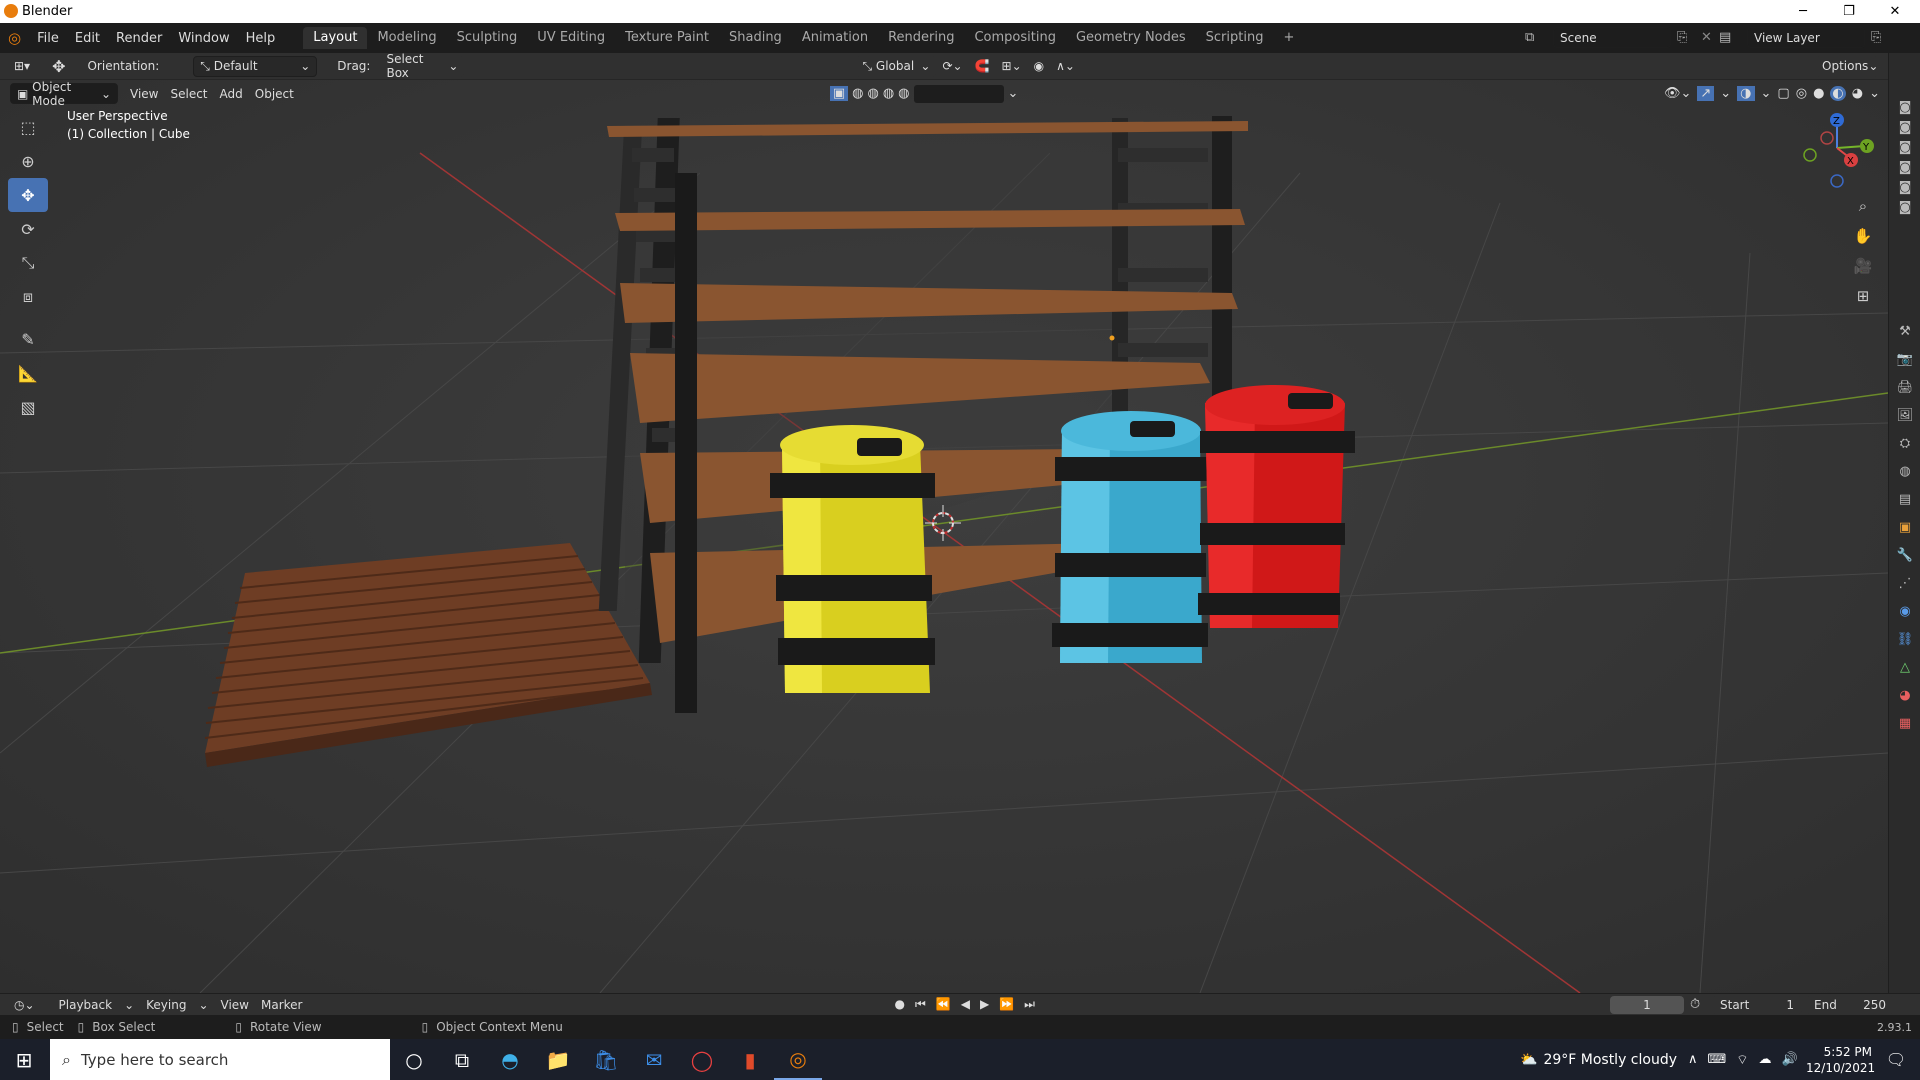  What do you see at coordinates (1710, 37) in the screenshot?
I see `scene-close-icon: ✕` at bounding box center [1710, 37].